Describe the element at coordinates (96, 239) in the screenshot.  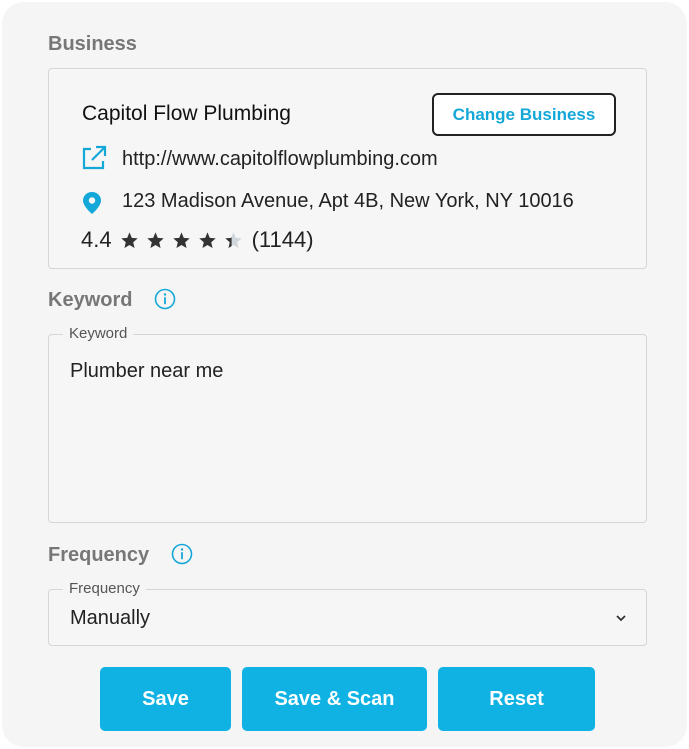
I see `rating-value: 4.4` at that location.